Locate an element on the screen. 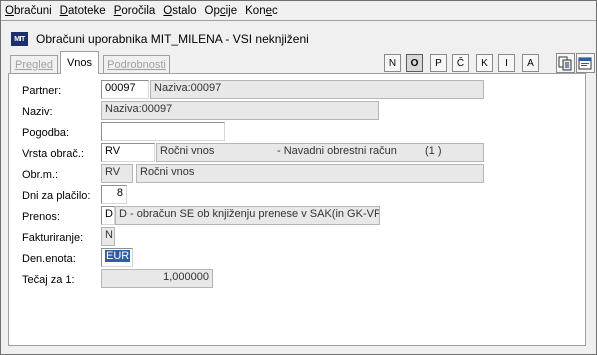 Image resolution: width=597 pixels, height=355 pixels. prenos-code-field: D is located at coordinates (108, 215).